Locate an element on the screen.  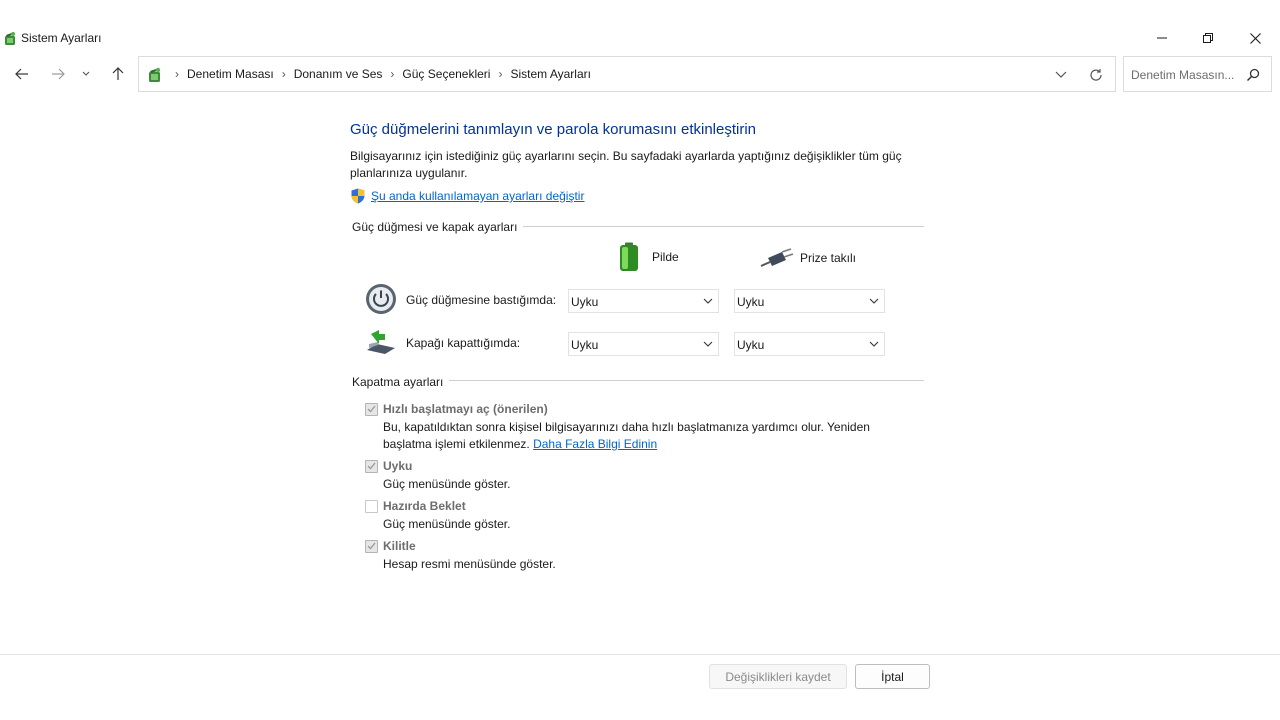
power-lid-group-header: Güç düğmesi ve kapak ayarları is located at coordinates (438, 227).